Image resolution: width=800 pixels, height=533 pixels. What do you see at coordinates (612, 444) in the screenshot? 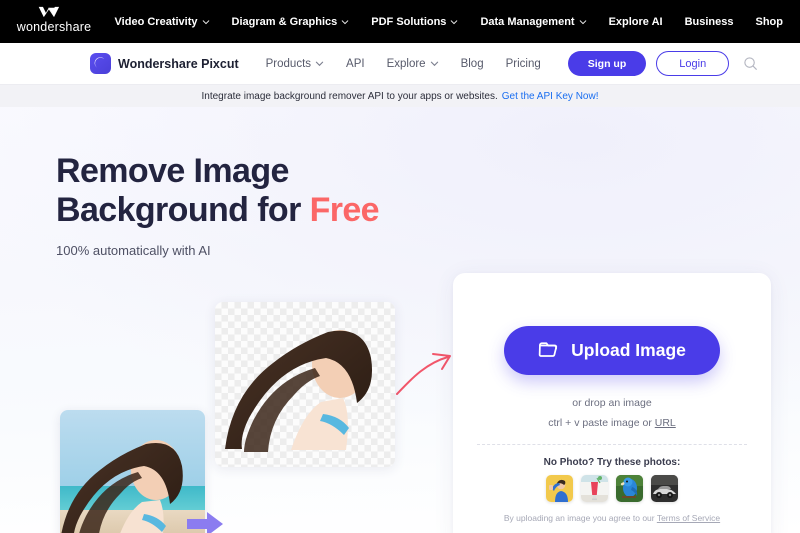
I see `card-divider` at bounding box center [612, 444].